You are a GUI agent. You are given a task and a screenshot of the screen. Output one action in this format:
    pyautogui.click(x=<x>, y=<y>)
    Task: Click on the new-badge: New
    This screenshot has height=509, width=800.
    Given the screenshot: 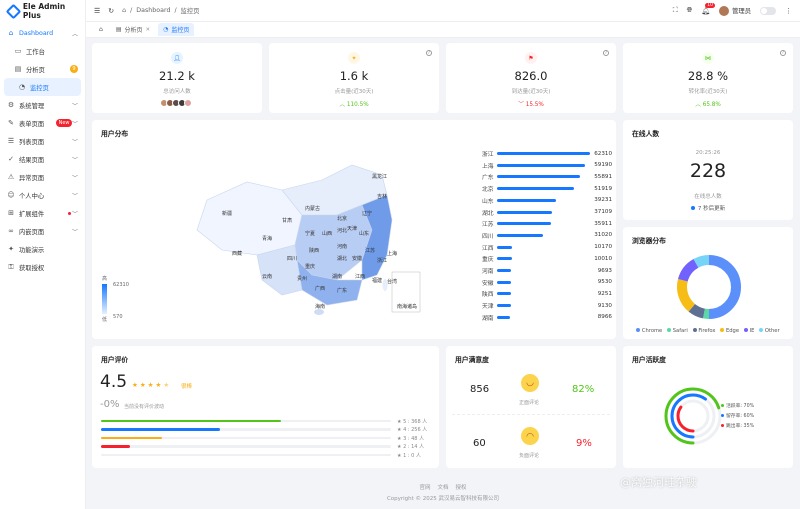 What is the action you would take?
    pyautogui.click(x=64, y=123)
    